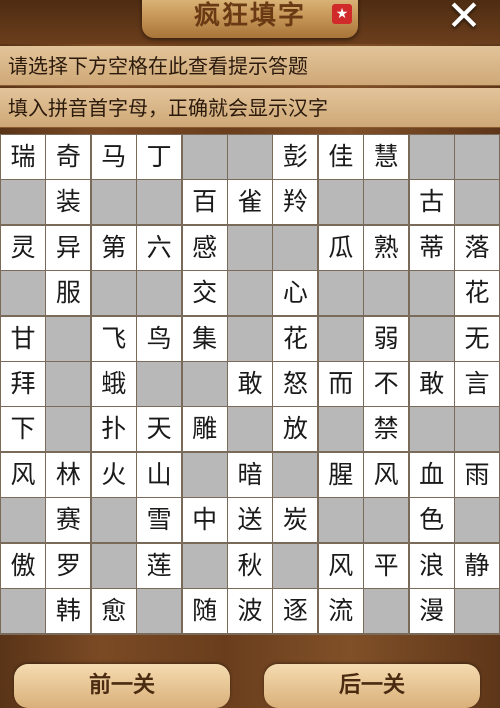 Image resolution: width=500 pixels, height=708 pixels. What do you see at coordinates (295, 202) in the screenshot?
I see `grid-cell-filled: 羚` at bounding box center [295, 202].